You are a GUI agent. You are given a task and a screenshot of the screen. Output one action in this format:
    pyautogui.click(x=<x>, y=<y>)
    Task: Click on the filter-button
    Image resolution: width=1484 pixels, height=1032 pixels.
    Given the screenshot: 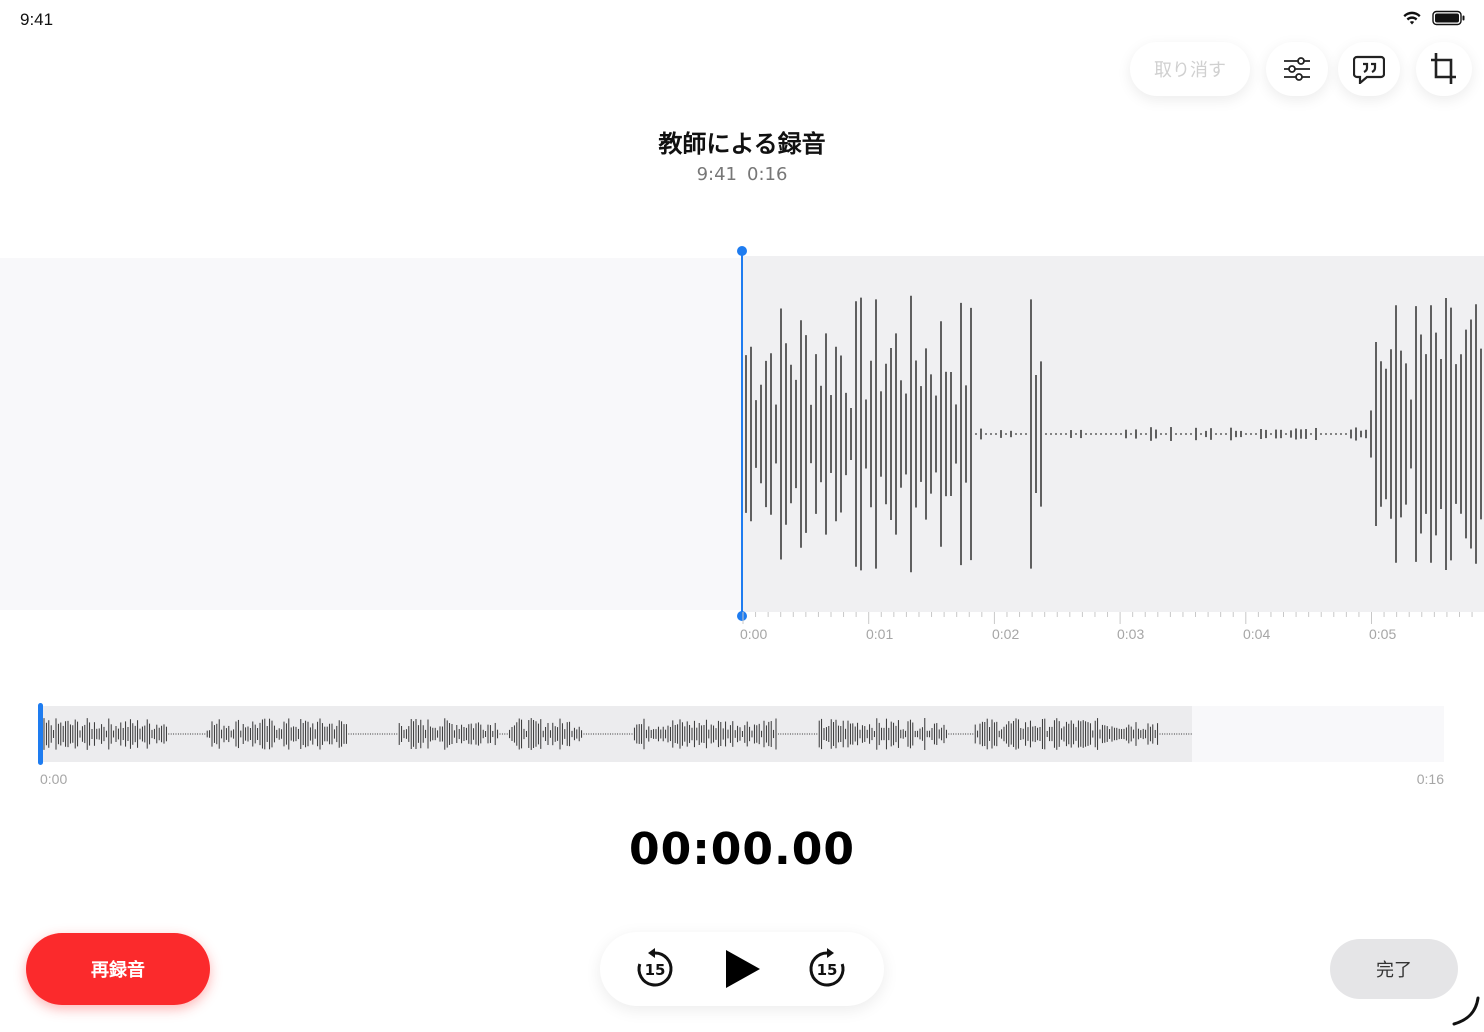 What is the action you would take?
    pyautogui.click(x=1297, y=69)
    